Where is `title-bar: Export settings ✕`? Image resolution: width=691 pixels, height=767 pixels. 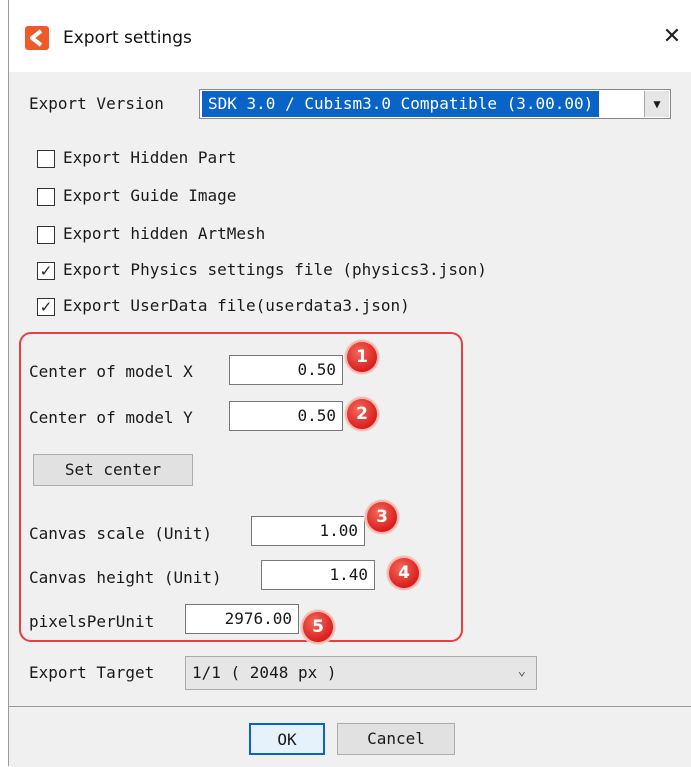 title-bar: Export settings ✕ is located at coordinates (350, 36).